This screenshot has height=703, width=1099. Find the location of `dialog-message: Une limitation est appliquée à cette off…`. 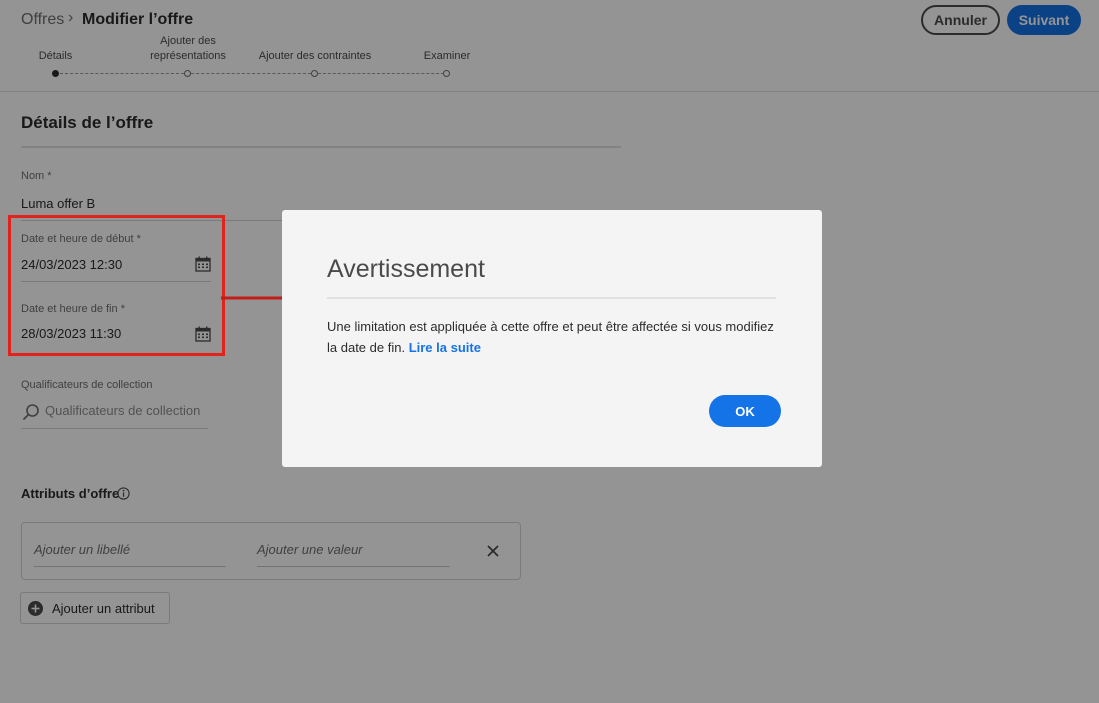

dialog-message: Une limitation est appliquée à cette off… is located at coordinates (557, 337).